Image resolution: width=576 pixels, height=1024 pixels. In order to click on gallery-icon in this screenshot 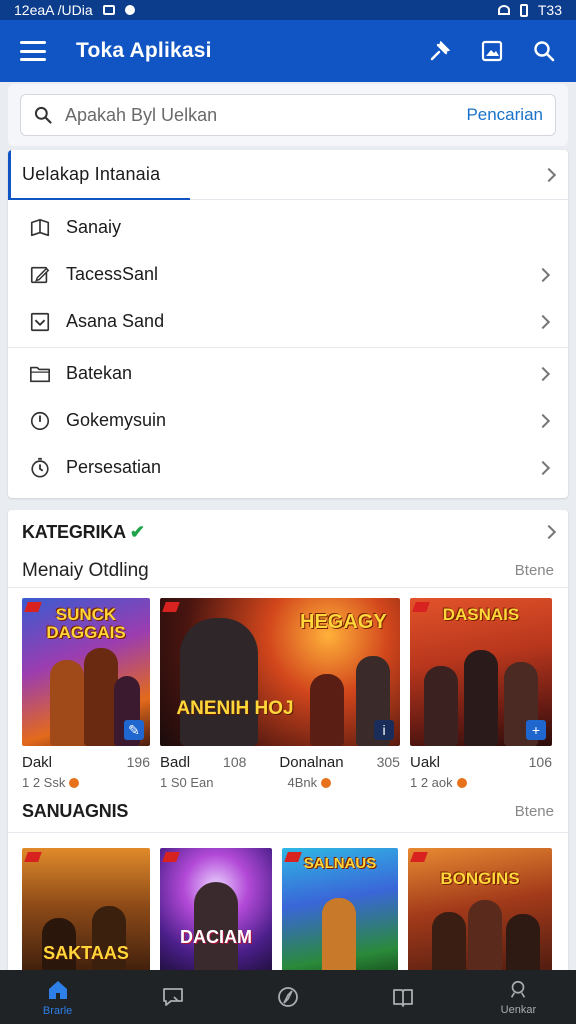, I will do `click(492, 51)`.